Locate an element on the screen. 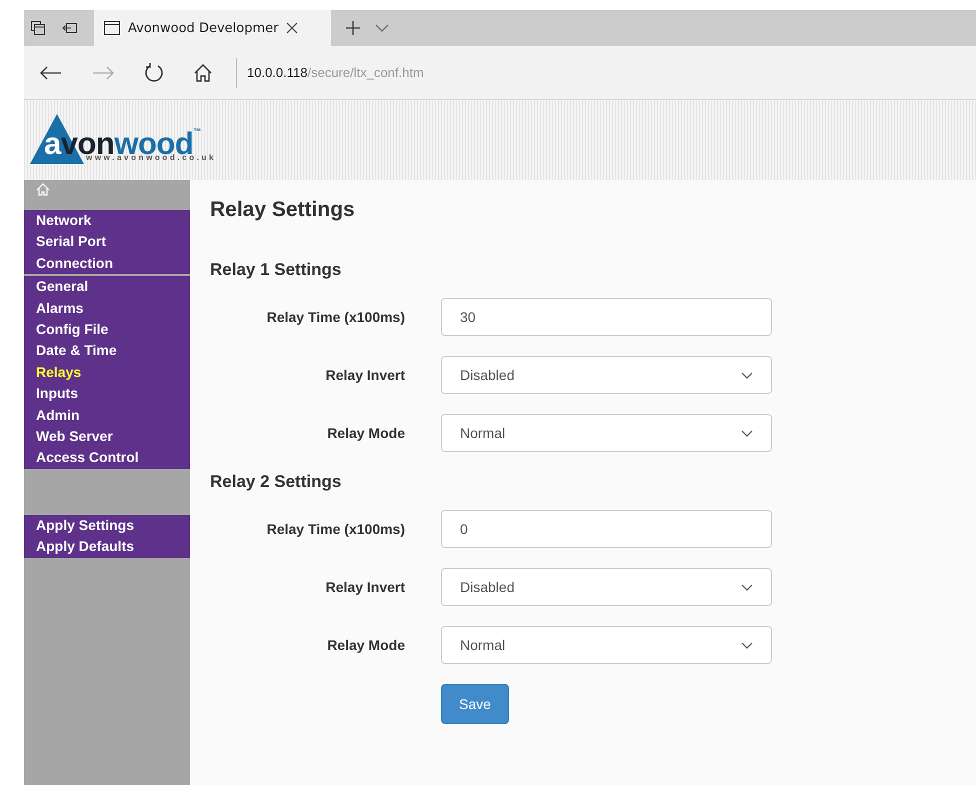  sidebar-link: Relays is located at coordinates (107, 373).